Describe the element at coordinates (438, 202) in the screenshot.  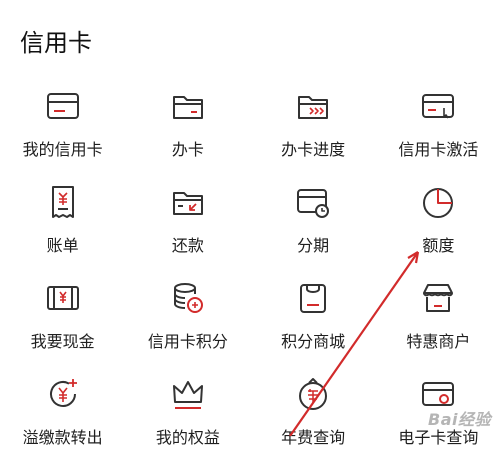
I see `pie-chart-icon` at that location.